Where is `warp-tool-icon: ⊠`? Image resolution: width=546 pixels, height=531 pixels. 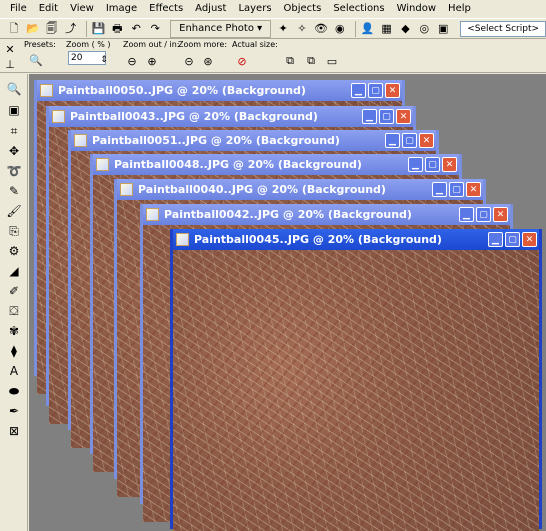 warp-tool-icon: ⊠ is located at coordinates (14, 431).